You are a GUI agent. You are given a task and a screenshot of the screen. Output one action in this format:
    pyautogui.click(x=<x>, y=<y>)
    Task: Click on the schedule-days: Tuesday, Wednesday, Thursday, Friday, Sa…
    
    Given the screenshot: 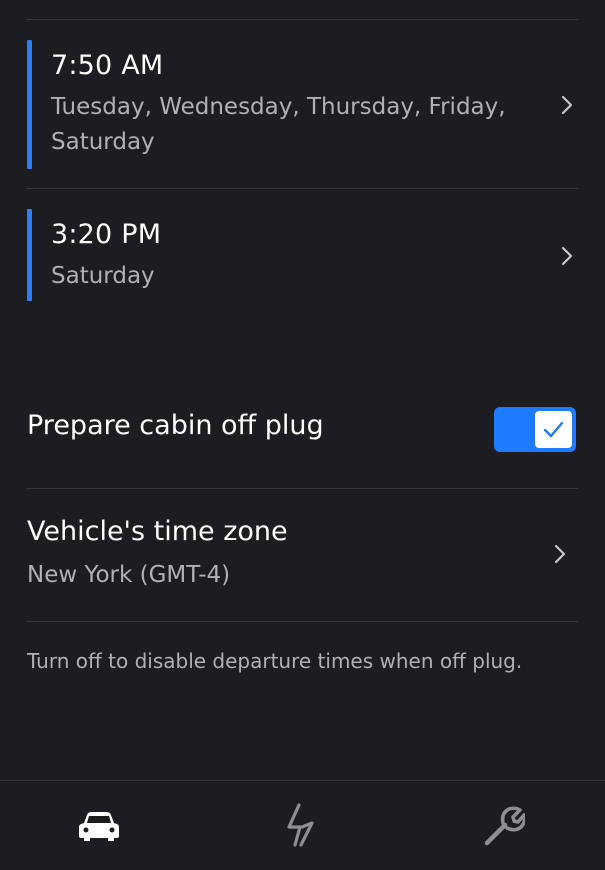 What is the action you would take?
    pyautogui.click(x=278, y=124)
    